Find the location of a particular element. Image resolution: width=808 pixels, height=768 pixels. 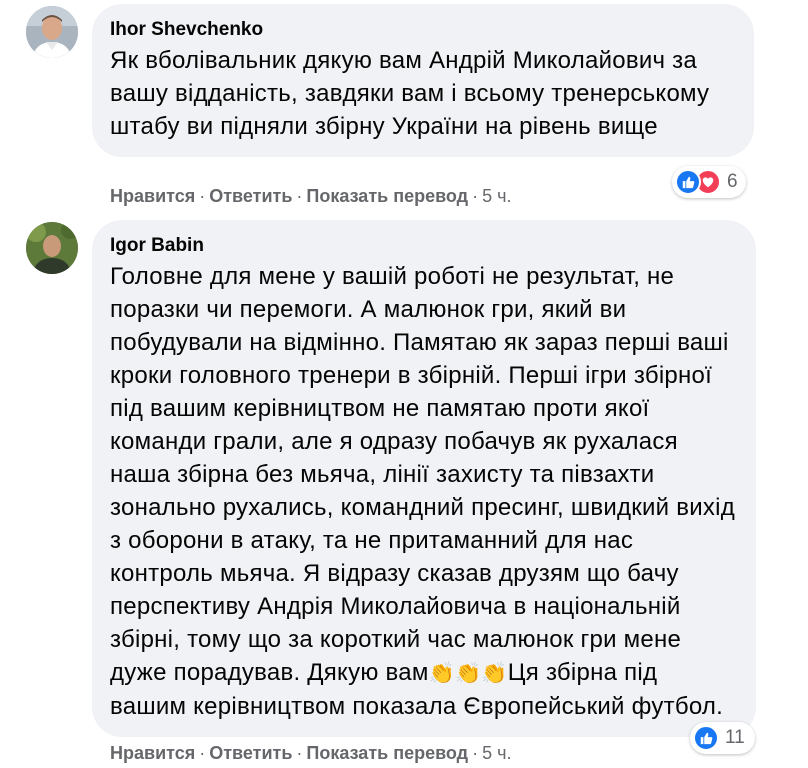

clapping-hands-icon: 👏👏👏 is located at coordinates (468, 673).